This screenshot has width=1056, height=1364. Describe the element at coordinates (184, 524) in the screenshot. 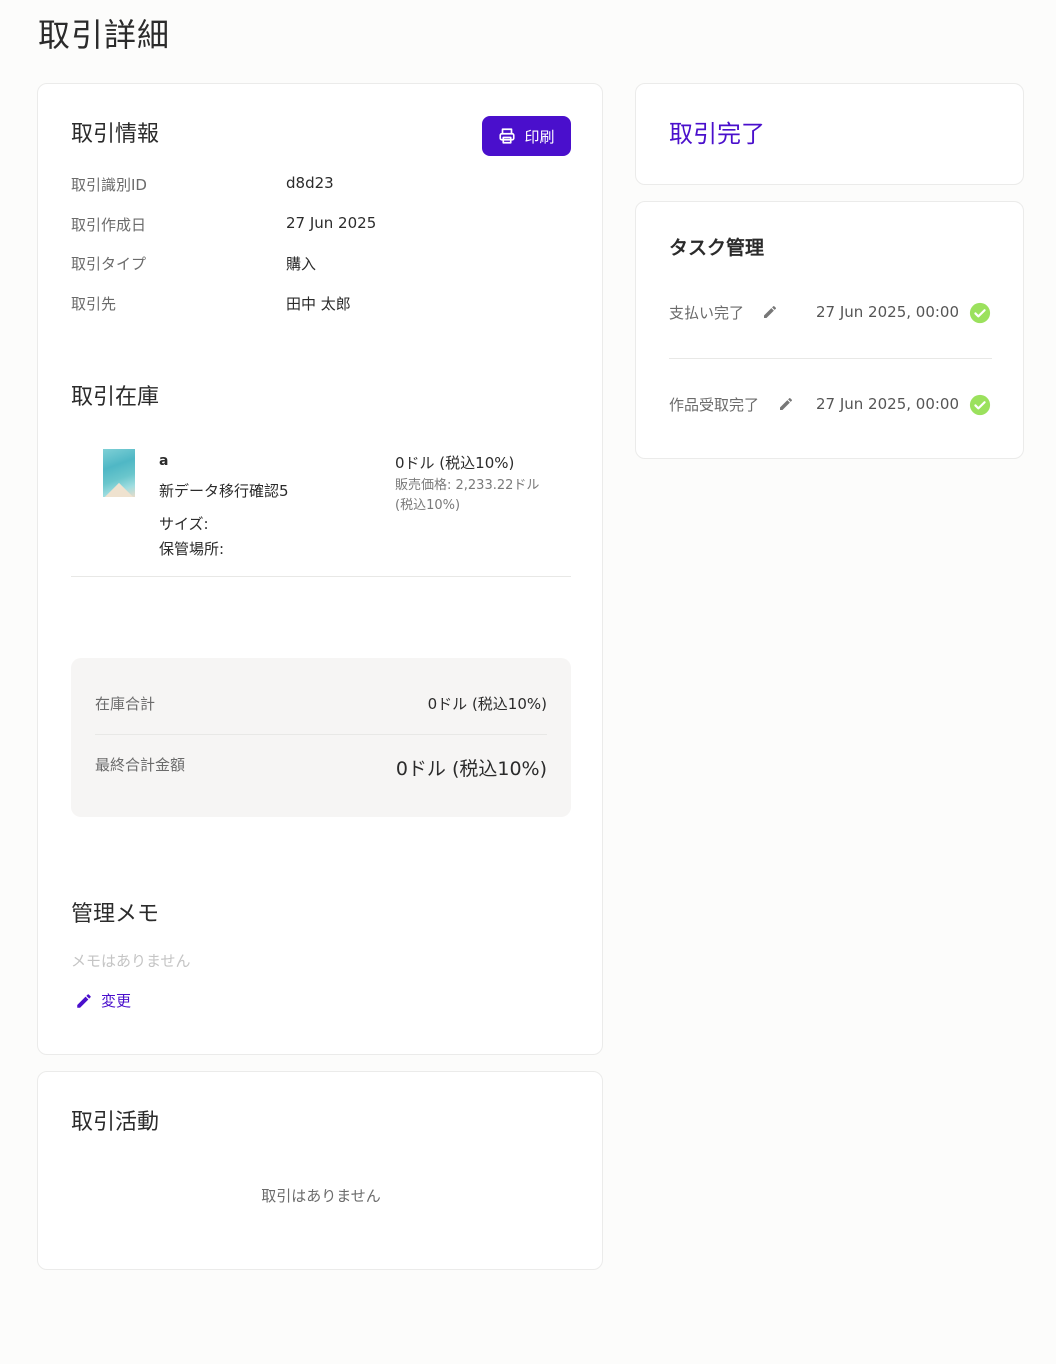

I see `inventory-item-size: サイズ:` at that location.